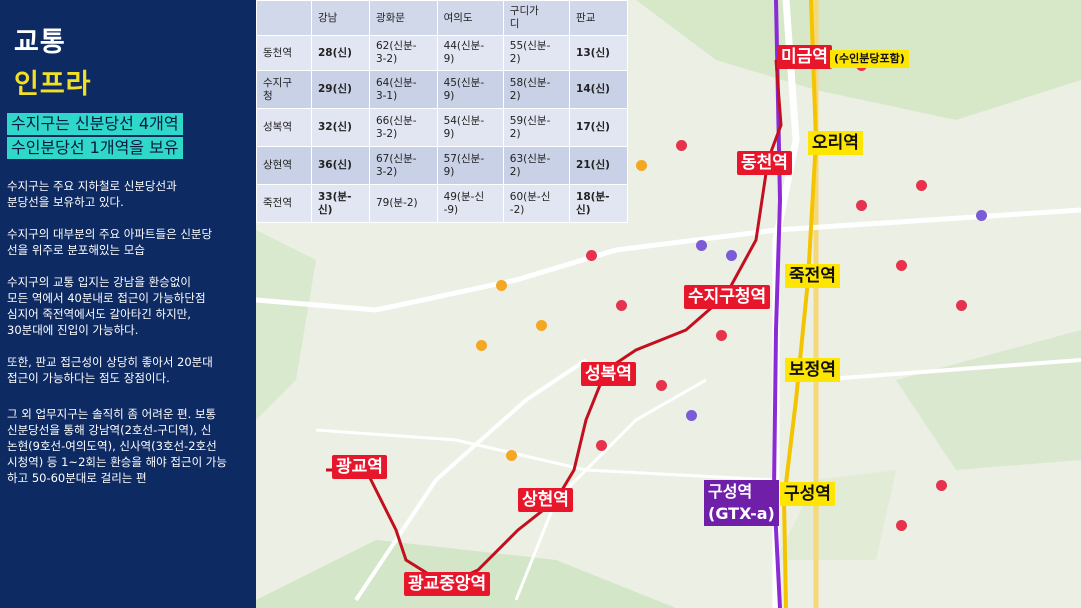  Describe the element at coordinates (470, 165) in the screenshot. I see `table-cell: 57(신분- 9)` at that location.